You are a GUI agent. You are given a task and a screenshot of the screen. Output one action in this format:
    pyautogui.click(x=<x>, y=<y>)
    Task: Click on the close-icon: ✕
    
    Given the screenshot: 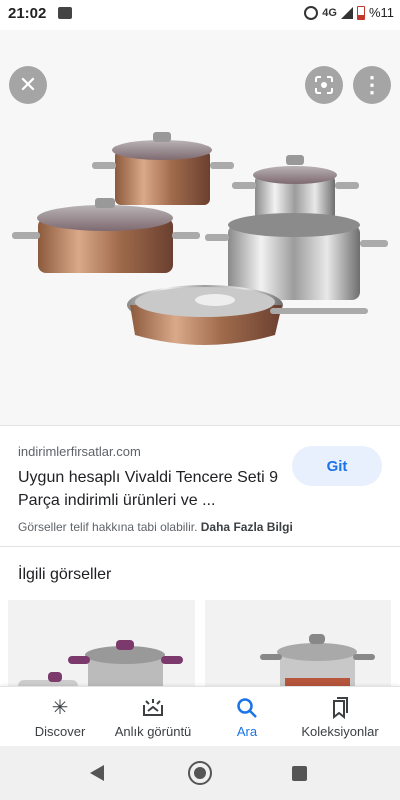 What is the action you would take?
    pyautogui.click(x=28, y=84)
    